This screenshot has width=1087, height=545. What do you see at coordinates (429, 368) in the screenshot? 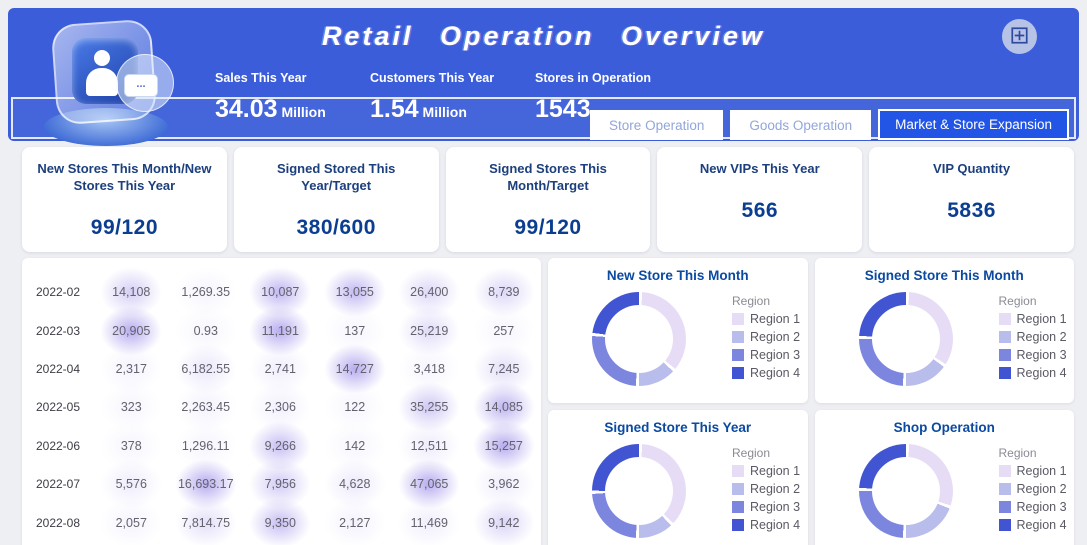
I see `table-cell: 3,418` at bounding box center [429, 368].